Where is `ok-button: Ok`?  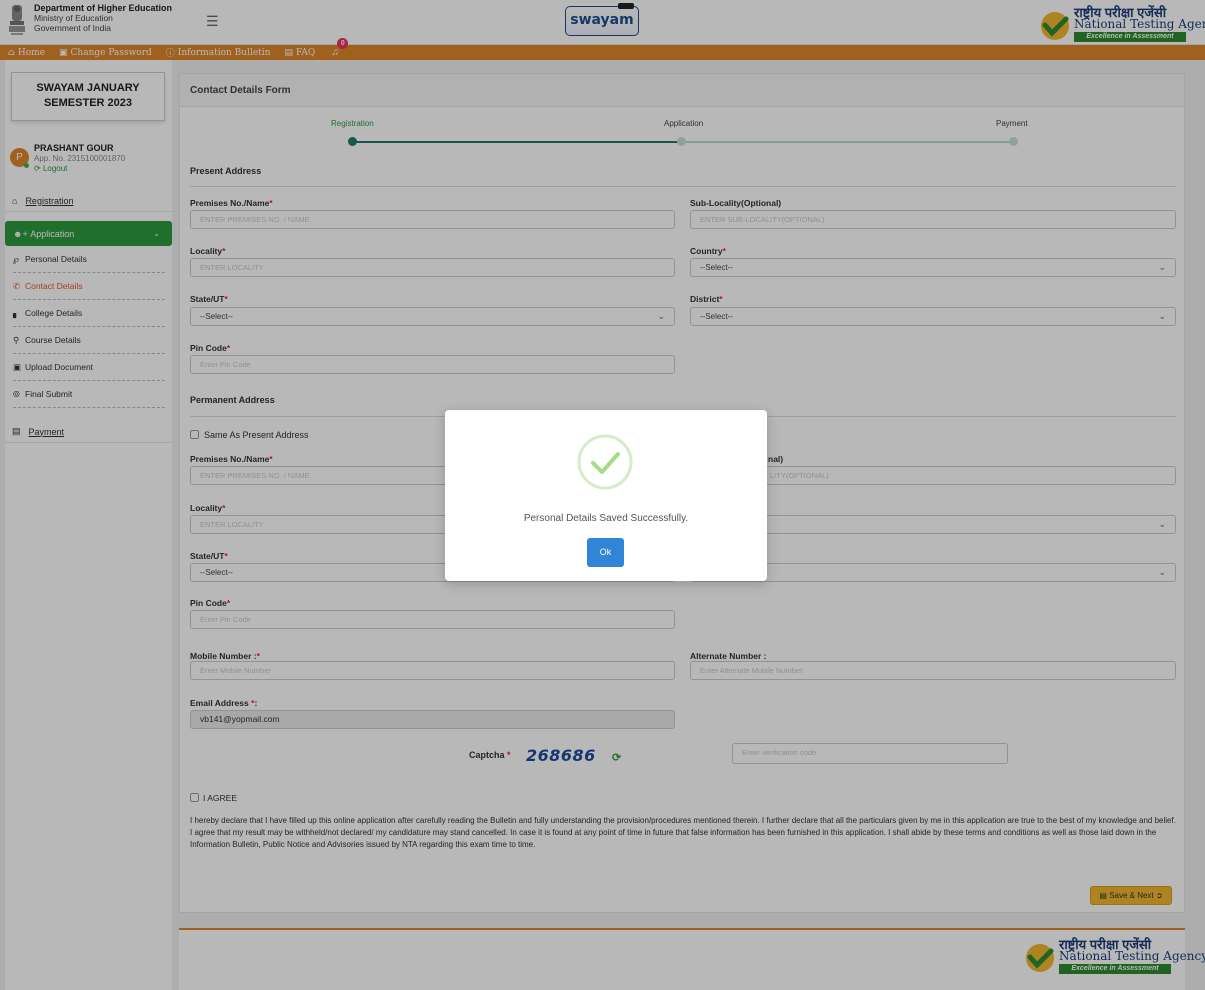
ok-button: Ok is located at coordinates (605, 552).